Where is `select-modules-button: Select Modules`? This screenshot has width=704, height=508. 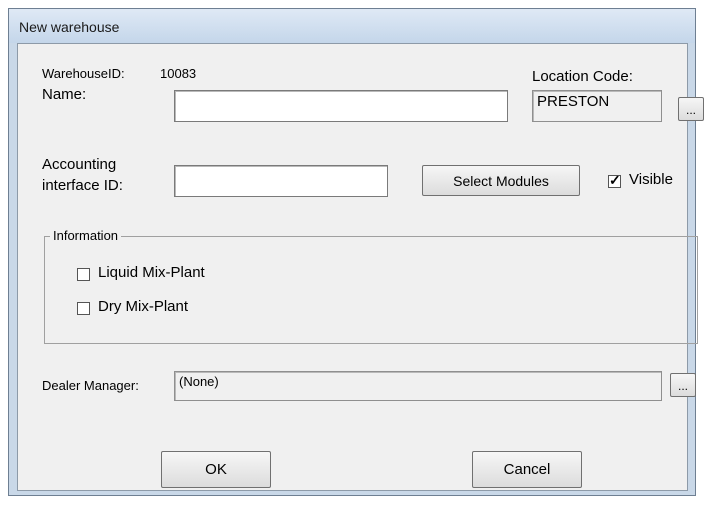
select-modules-button: Select Modules is located at coordinates (501, 180).